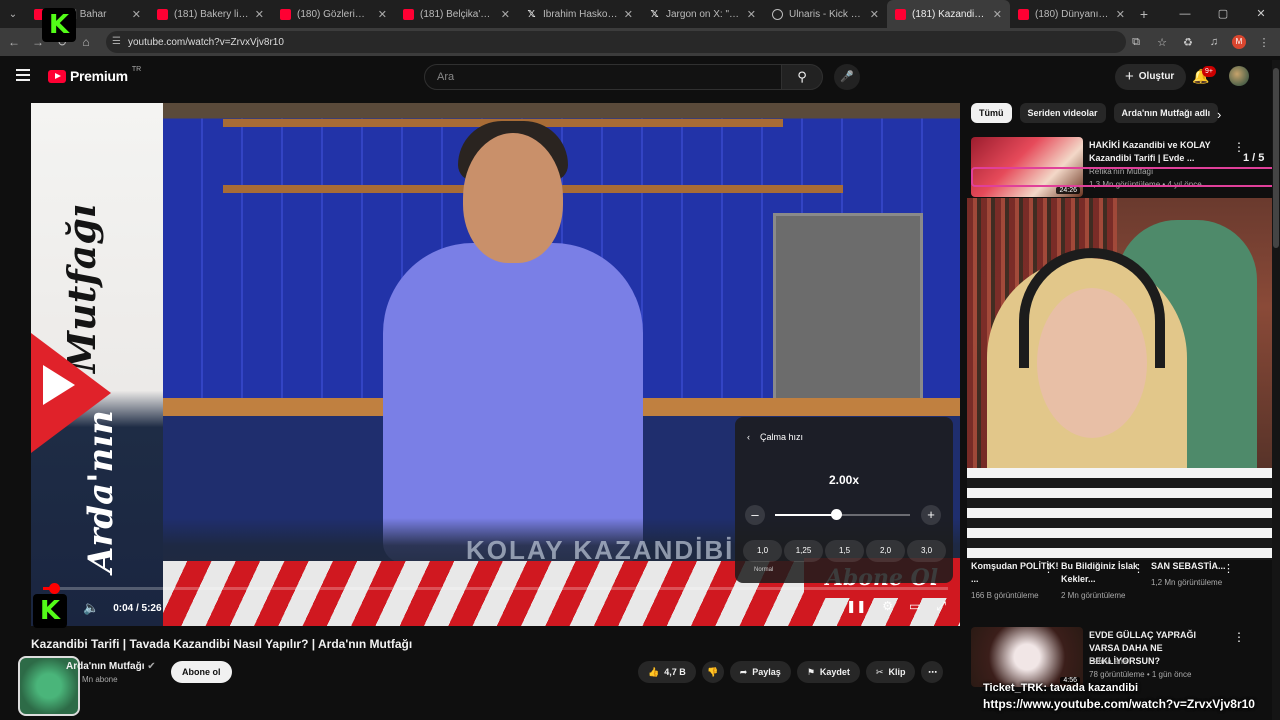 This screenshot has height=720, width=1280. What do you see at coordinates (654, 672) in the screenshot?
I see `thumbs-up-icon: 👍` at bounding box center [654, 672].